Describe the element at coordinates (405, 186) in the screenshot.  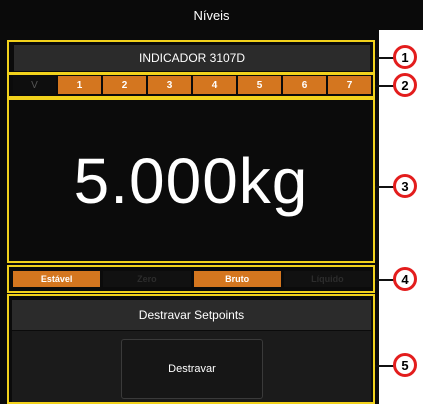
I see `callout-badge-3: 3` at that location.